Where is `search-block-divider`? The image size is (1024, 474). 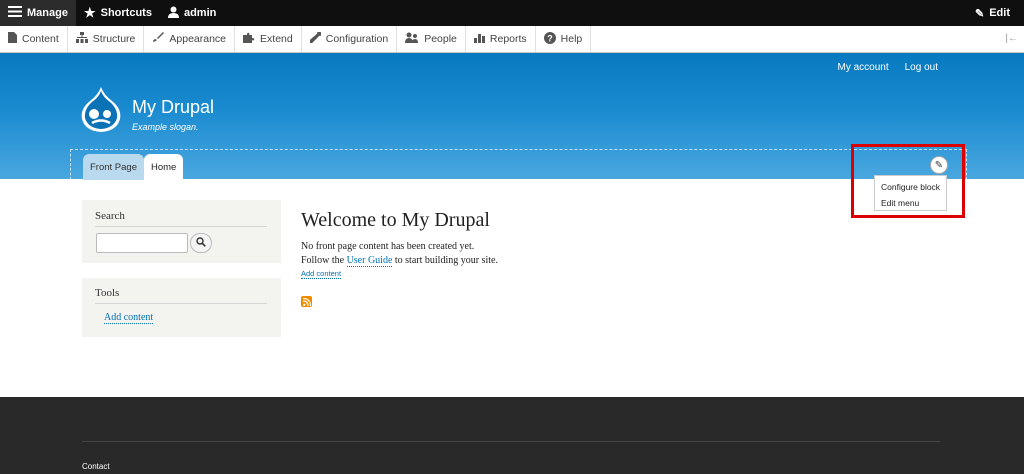
search-block-divider is located at coordinates (181, 226).